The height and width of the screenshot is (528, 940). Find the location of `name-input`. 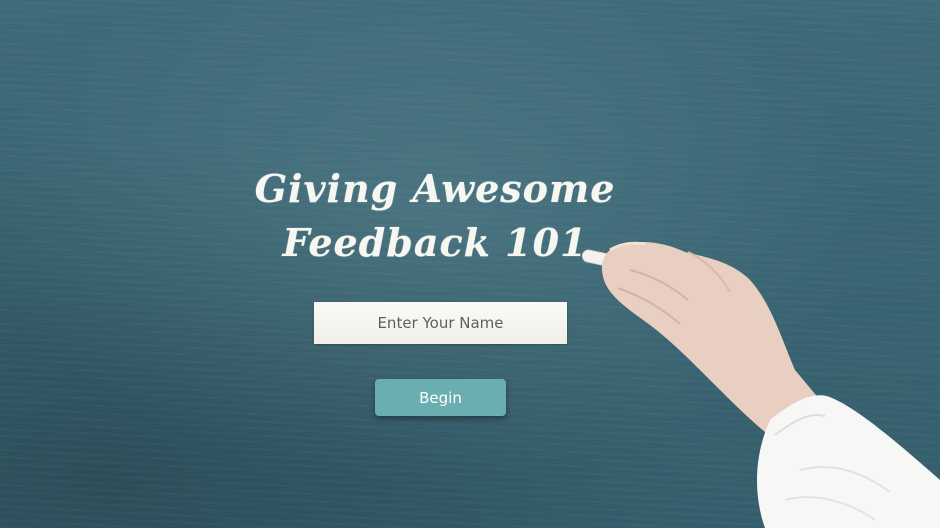

name-input is located at coordinates (440, 323).